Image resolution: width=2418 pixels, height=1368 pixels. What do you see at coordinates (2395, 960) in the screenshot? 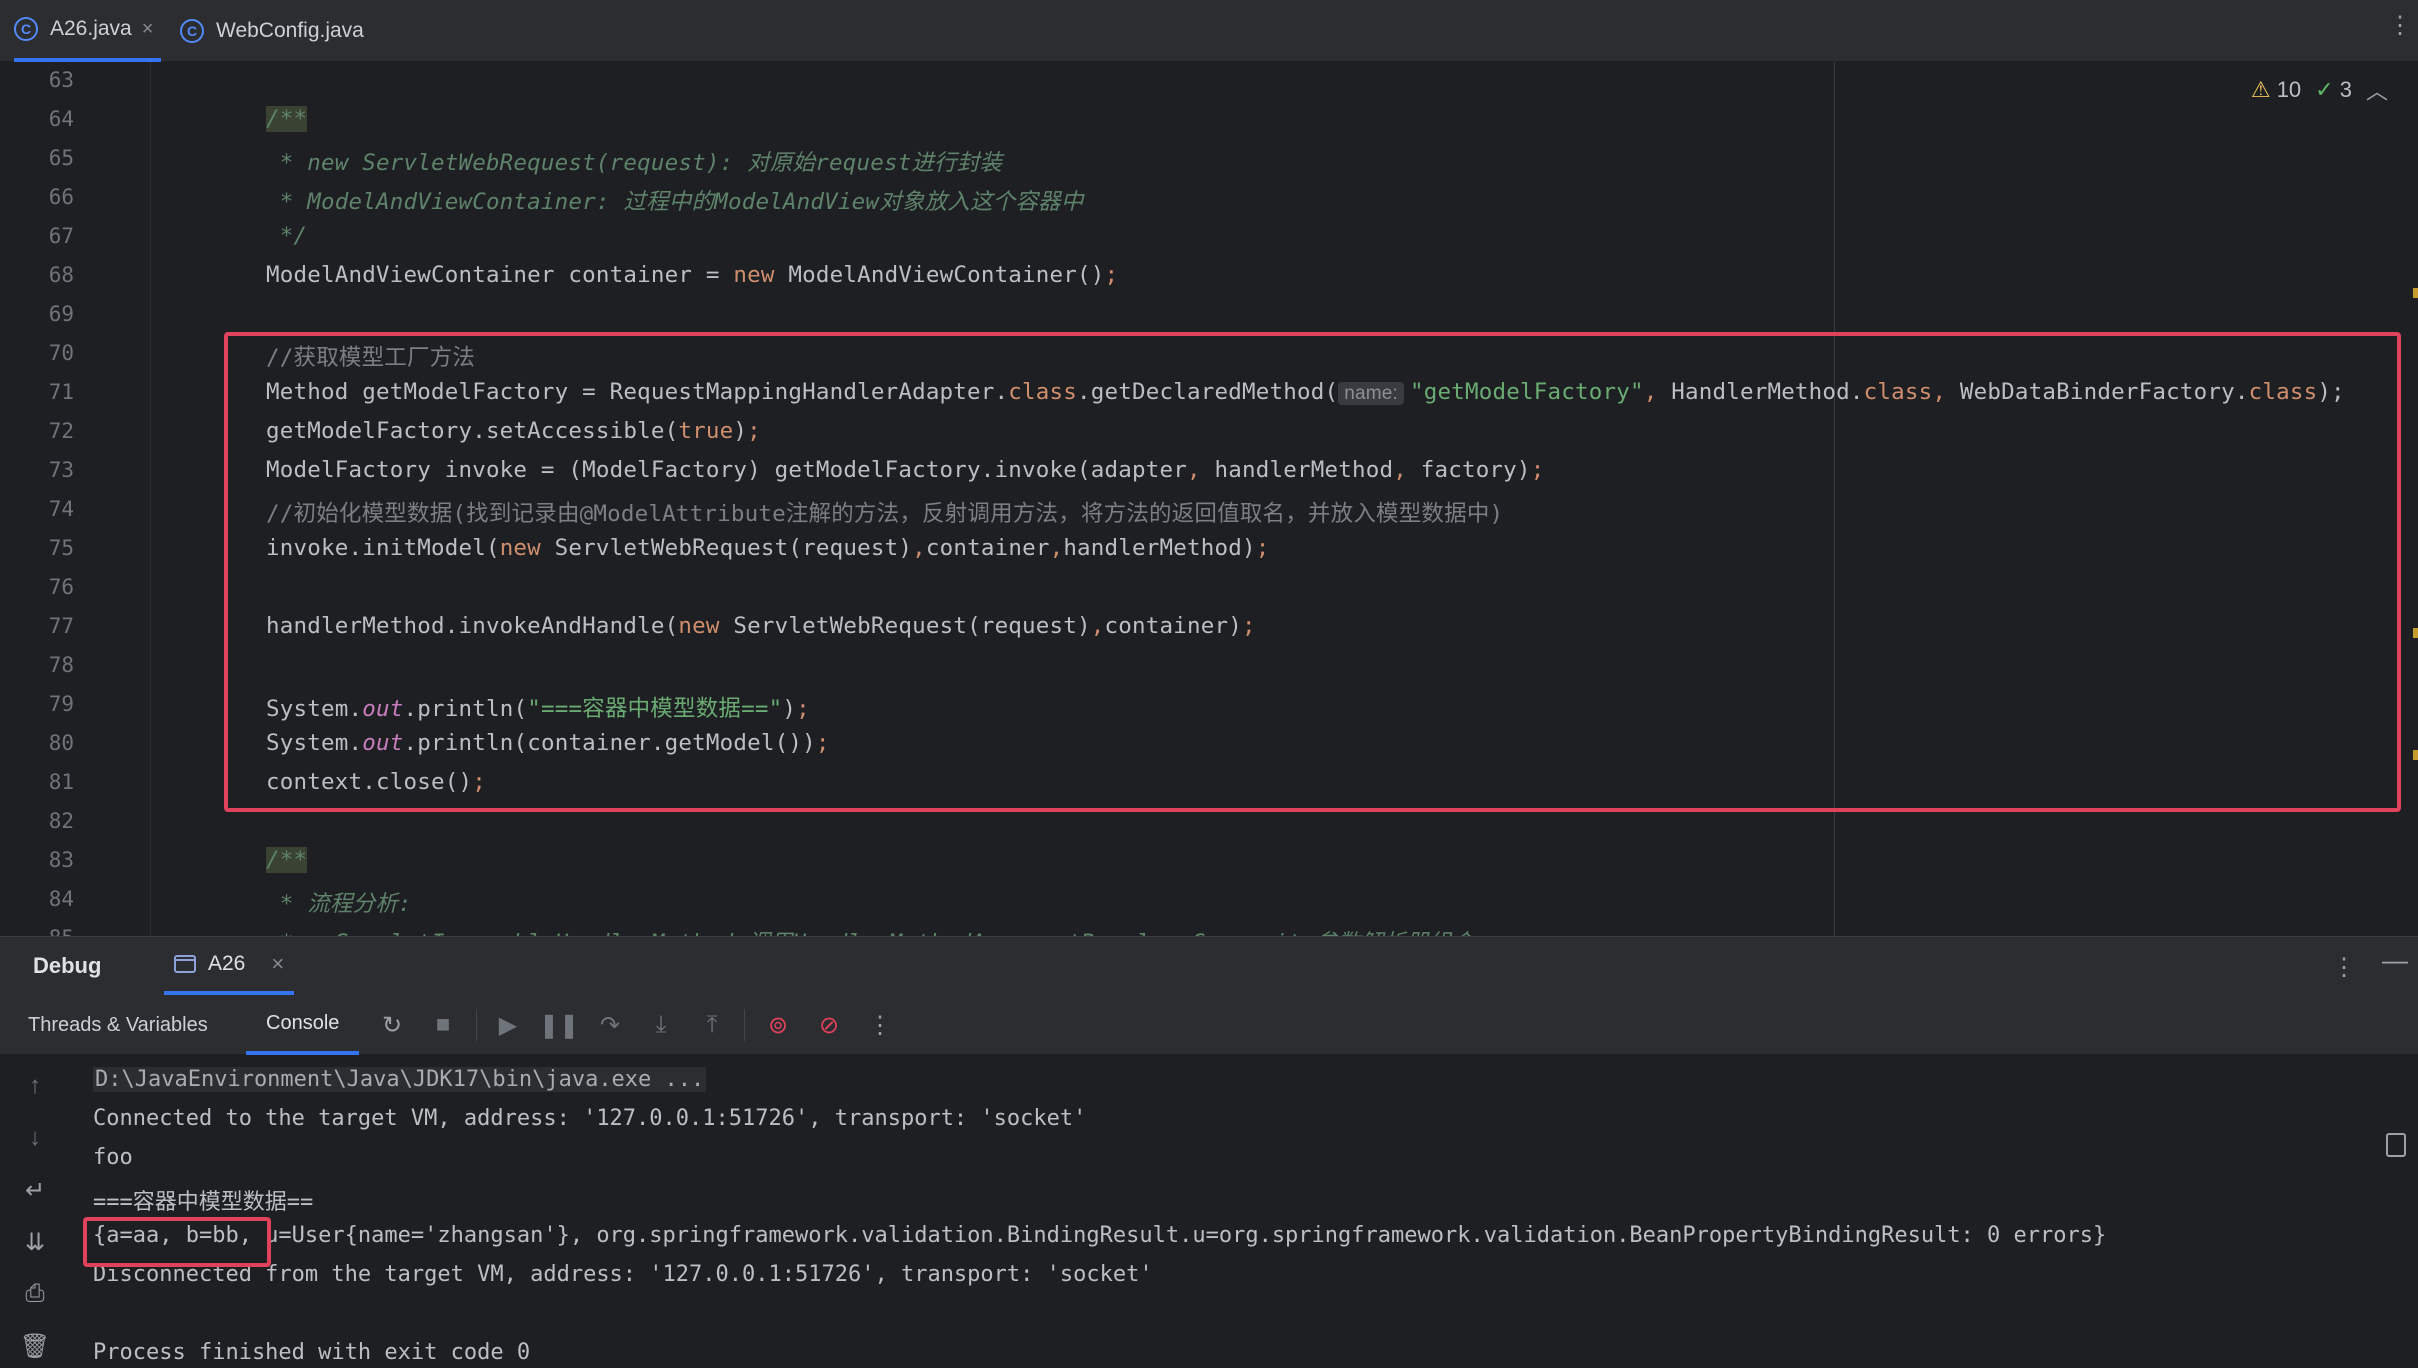
I see `minimize-icon: —` at bounding box center [2395, 960].